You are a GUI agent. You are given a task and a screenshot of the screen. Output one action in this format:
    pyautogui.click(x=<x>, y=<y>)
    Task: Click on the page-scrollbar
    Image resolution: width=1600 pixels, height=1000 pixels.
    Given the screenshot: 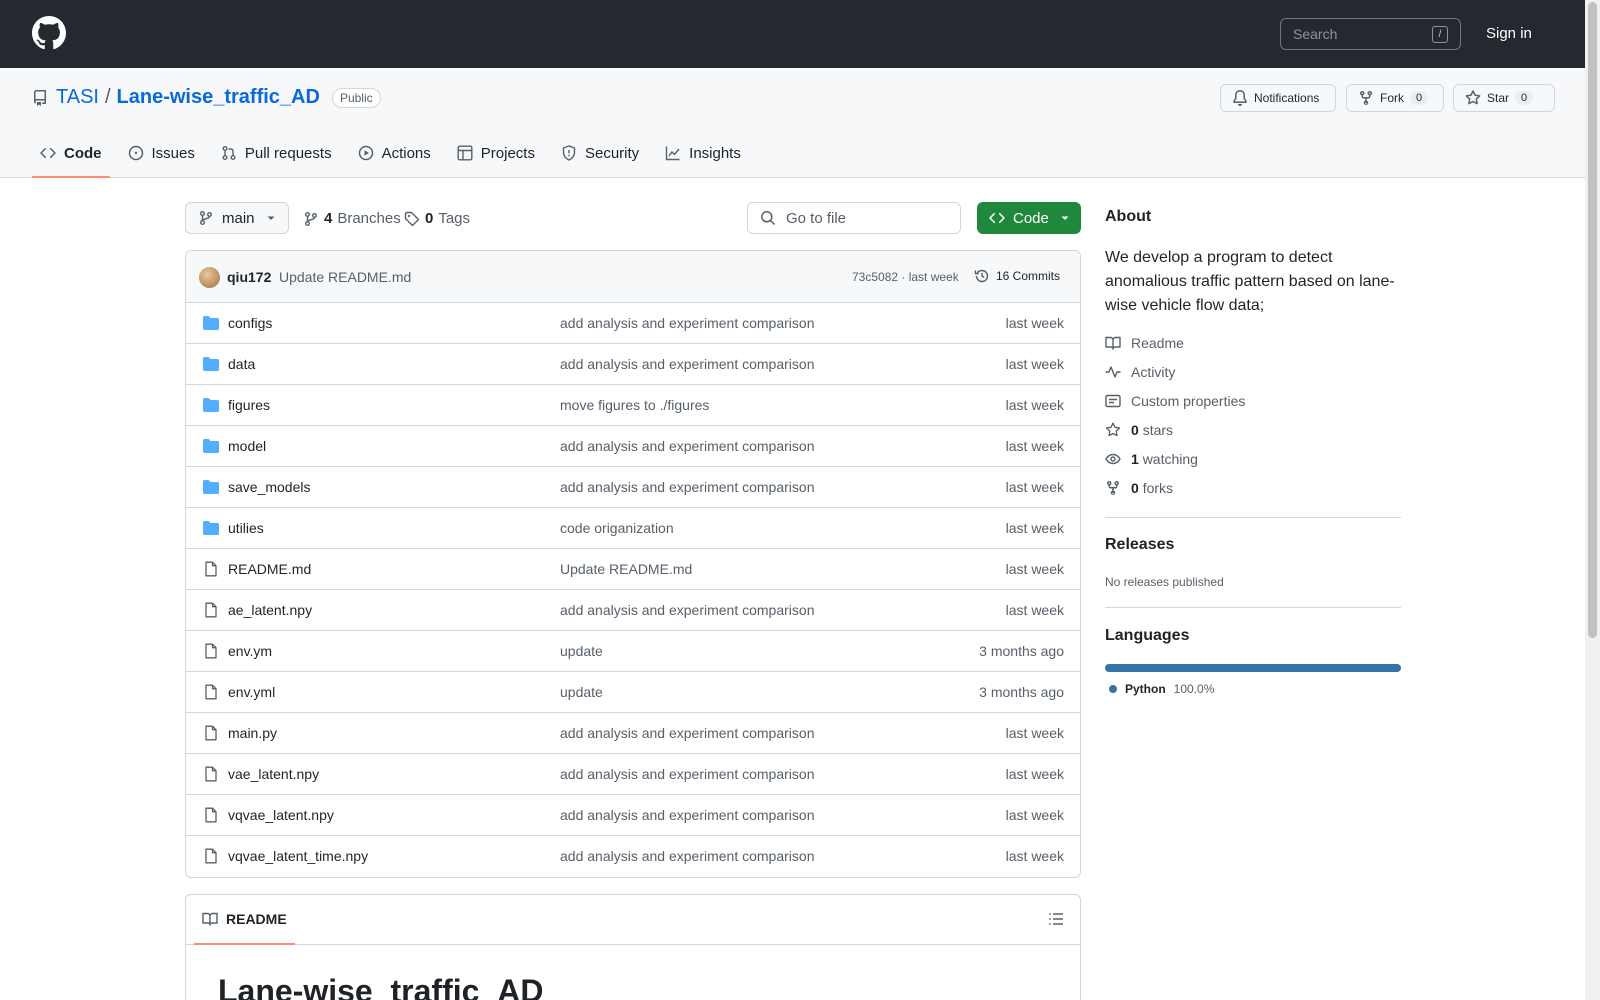 What is the action you would take?
    pyautogui.click(x=1592, y=500)
    